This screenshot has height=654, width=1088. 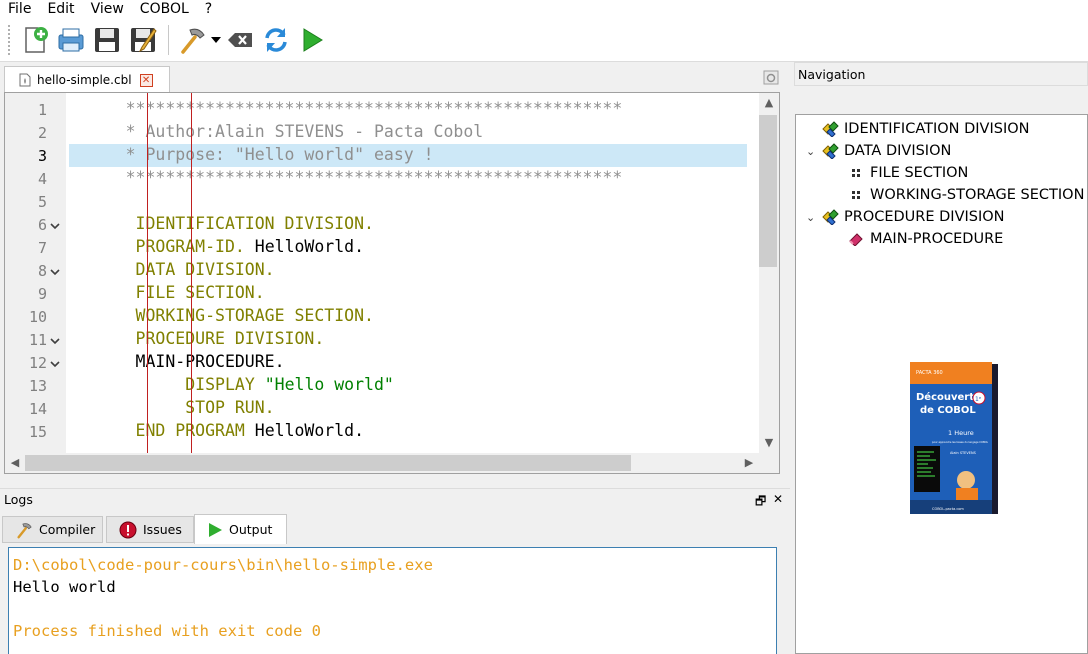 I want to click on tab-compiler: Compiler, so click(x=52, y=529).